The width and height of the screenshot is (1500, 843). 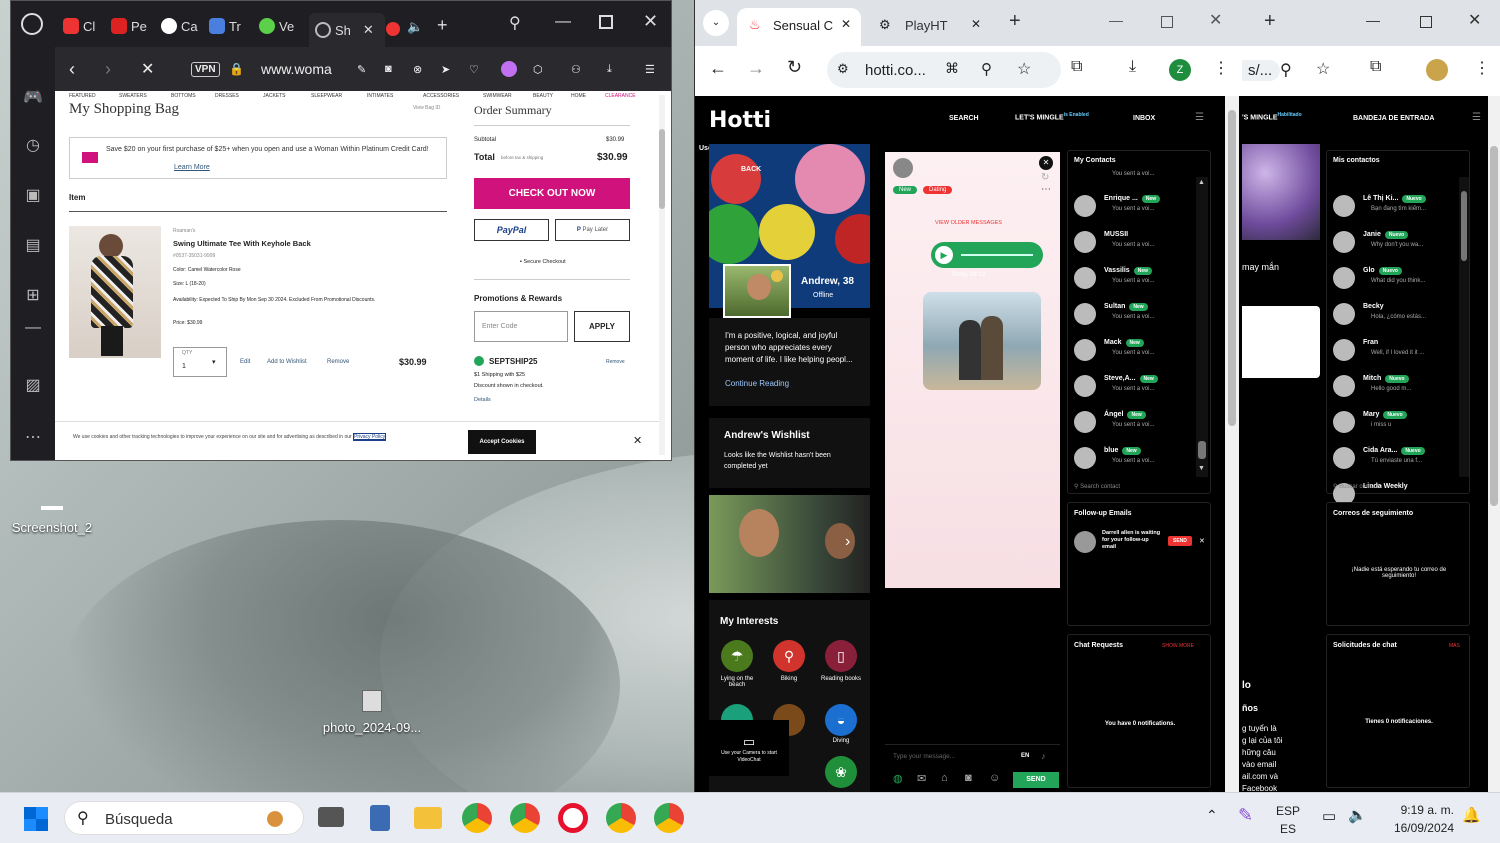 I want to click on nav-intimates: INTIMATES, so click(x=380, y=96).